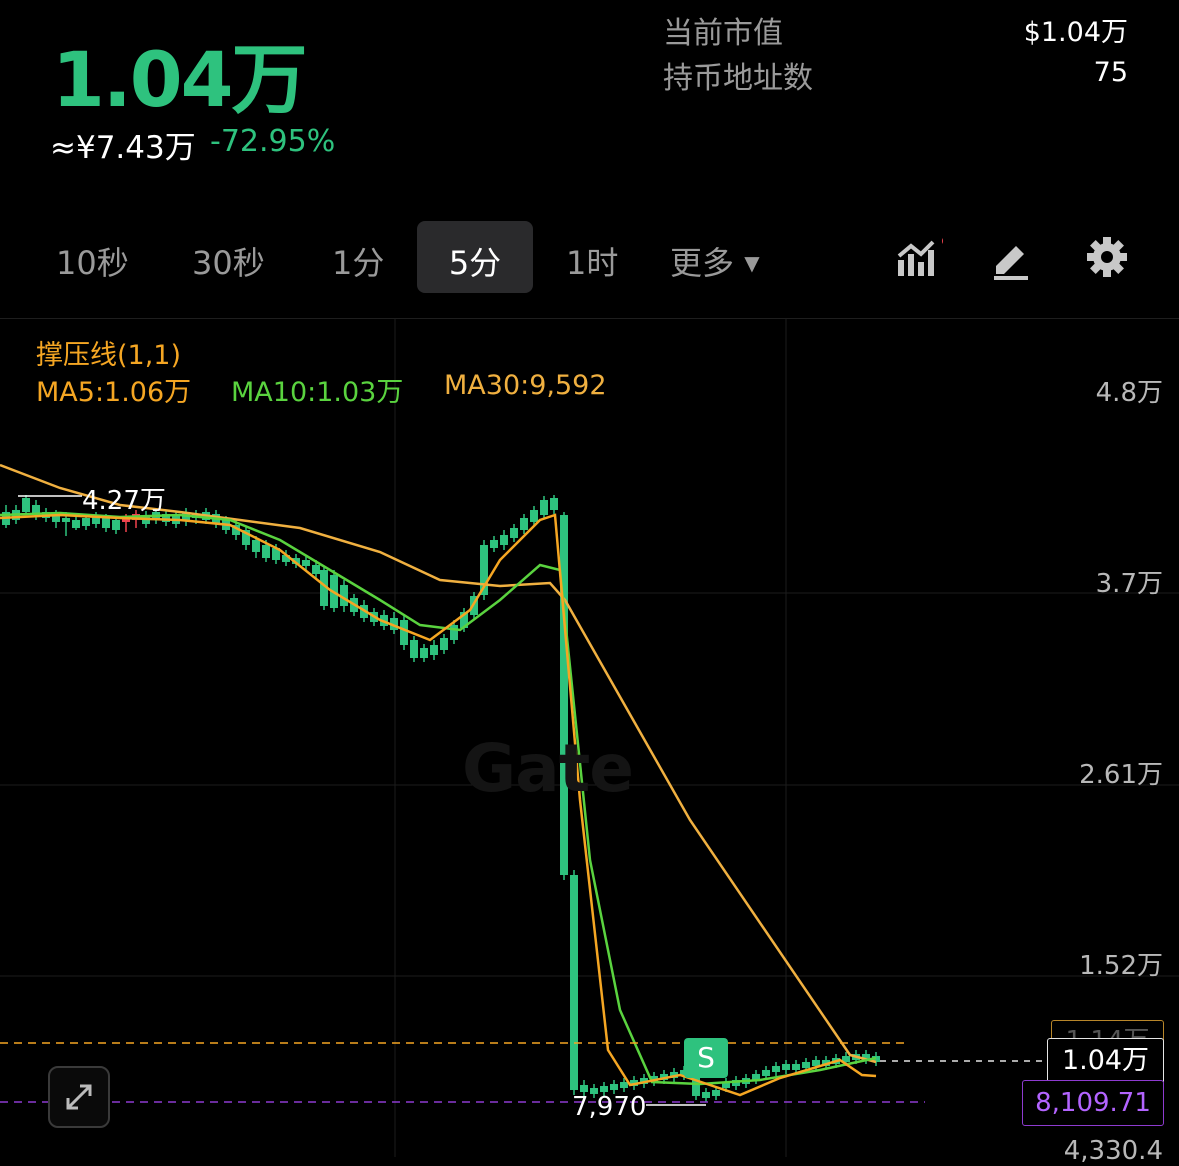 This screenshot has height=1166, width=1179. Describe the element at coordinates (592, 261) in the screenshot. I see `tab-1h: 1时` at that location.